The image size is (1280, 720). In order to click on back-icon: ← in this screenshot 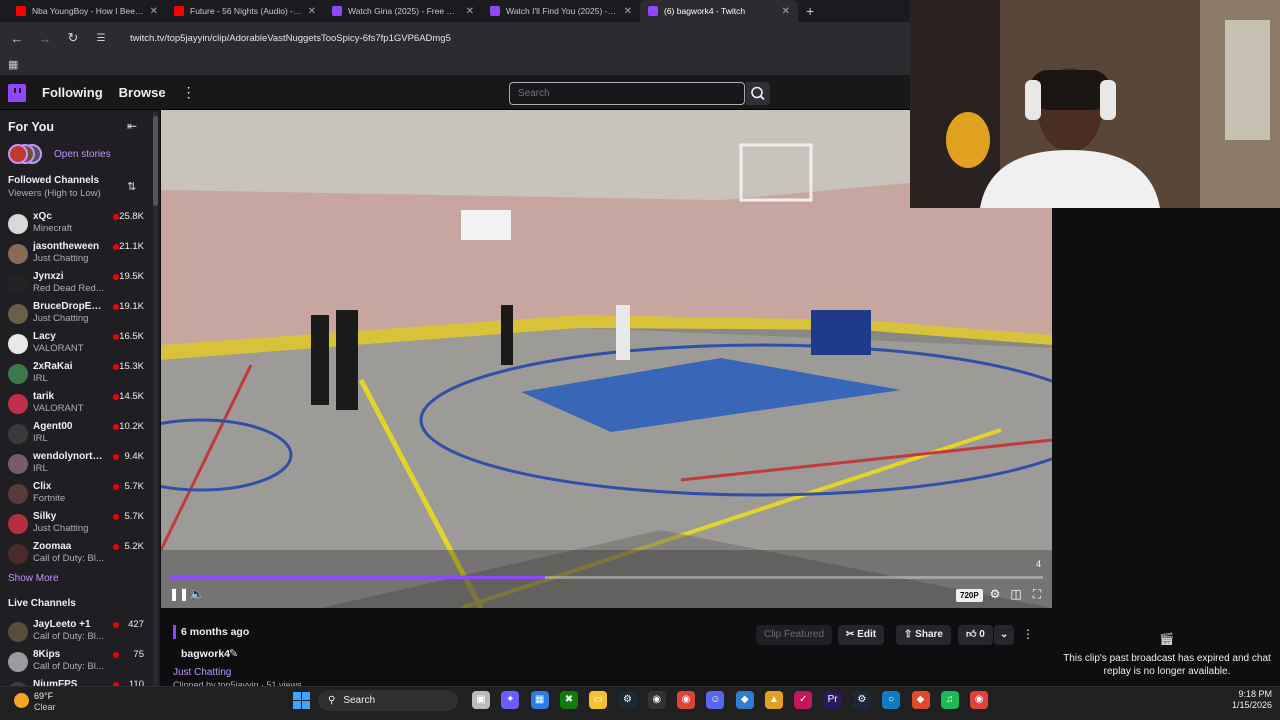, I will do `click(17, 38)`.